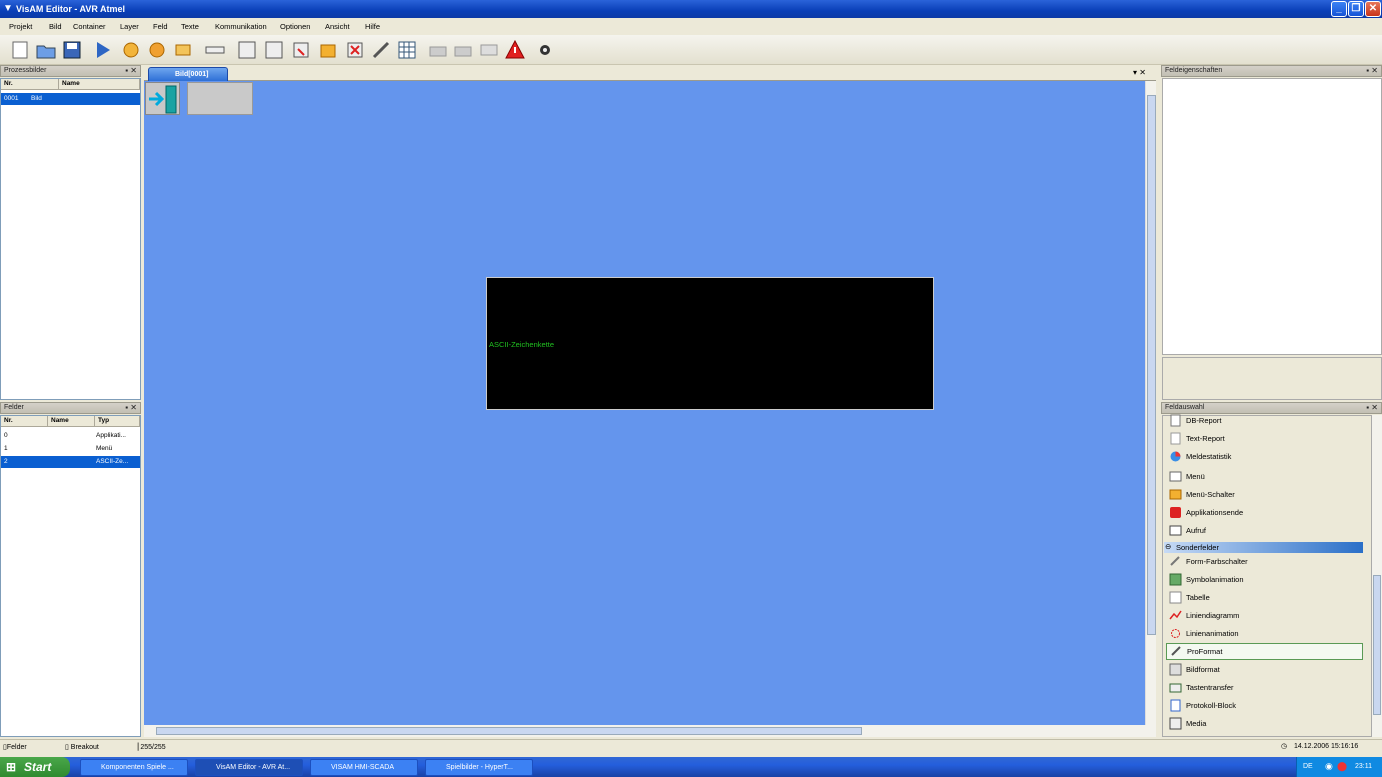 The width and height of the screenshot is (1382, 777). I want to click on field-item-image-format: Bildformat, so click(1263, 670).